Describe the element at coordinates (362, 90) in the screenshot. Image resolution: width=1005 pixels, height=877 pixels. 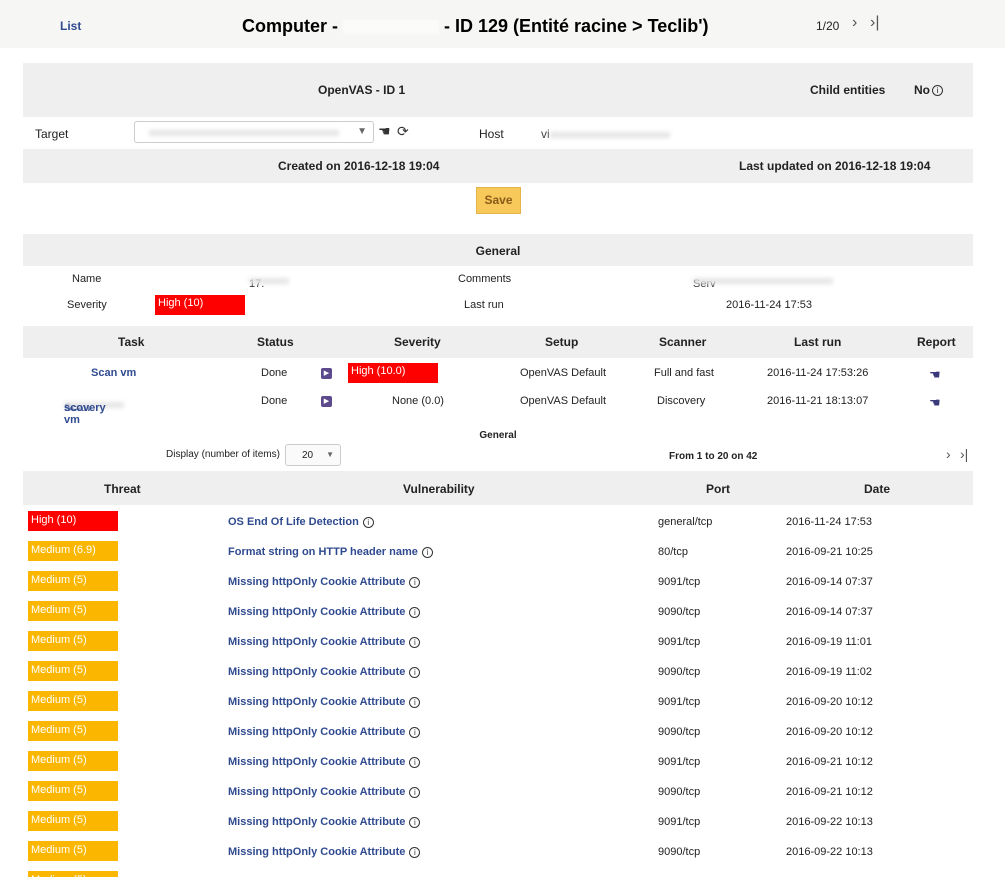
I see `item-name: OpenVAS - ID 1` at that location.